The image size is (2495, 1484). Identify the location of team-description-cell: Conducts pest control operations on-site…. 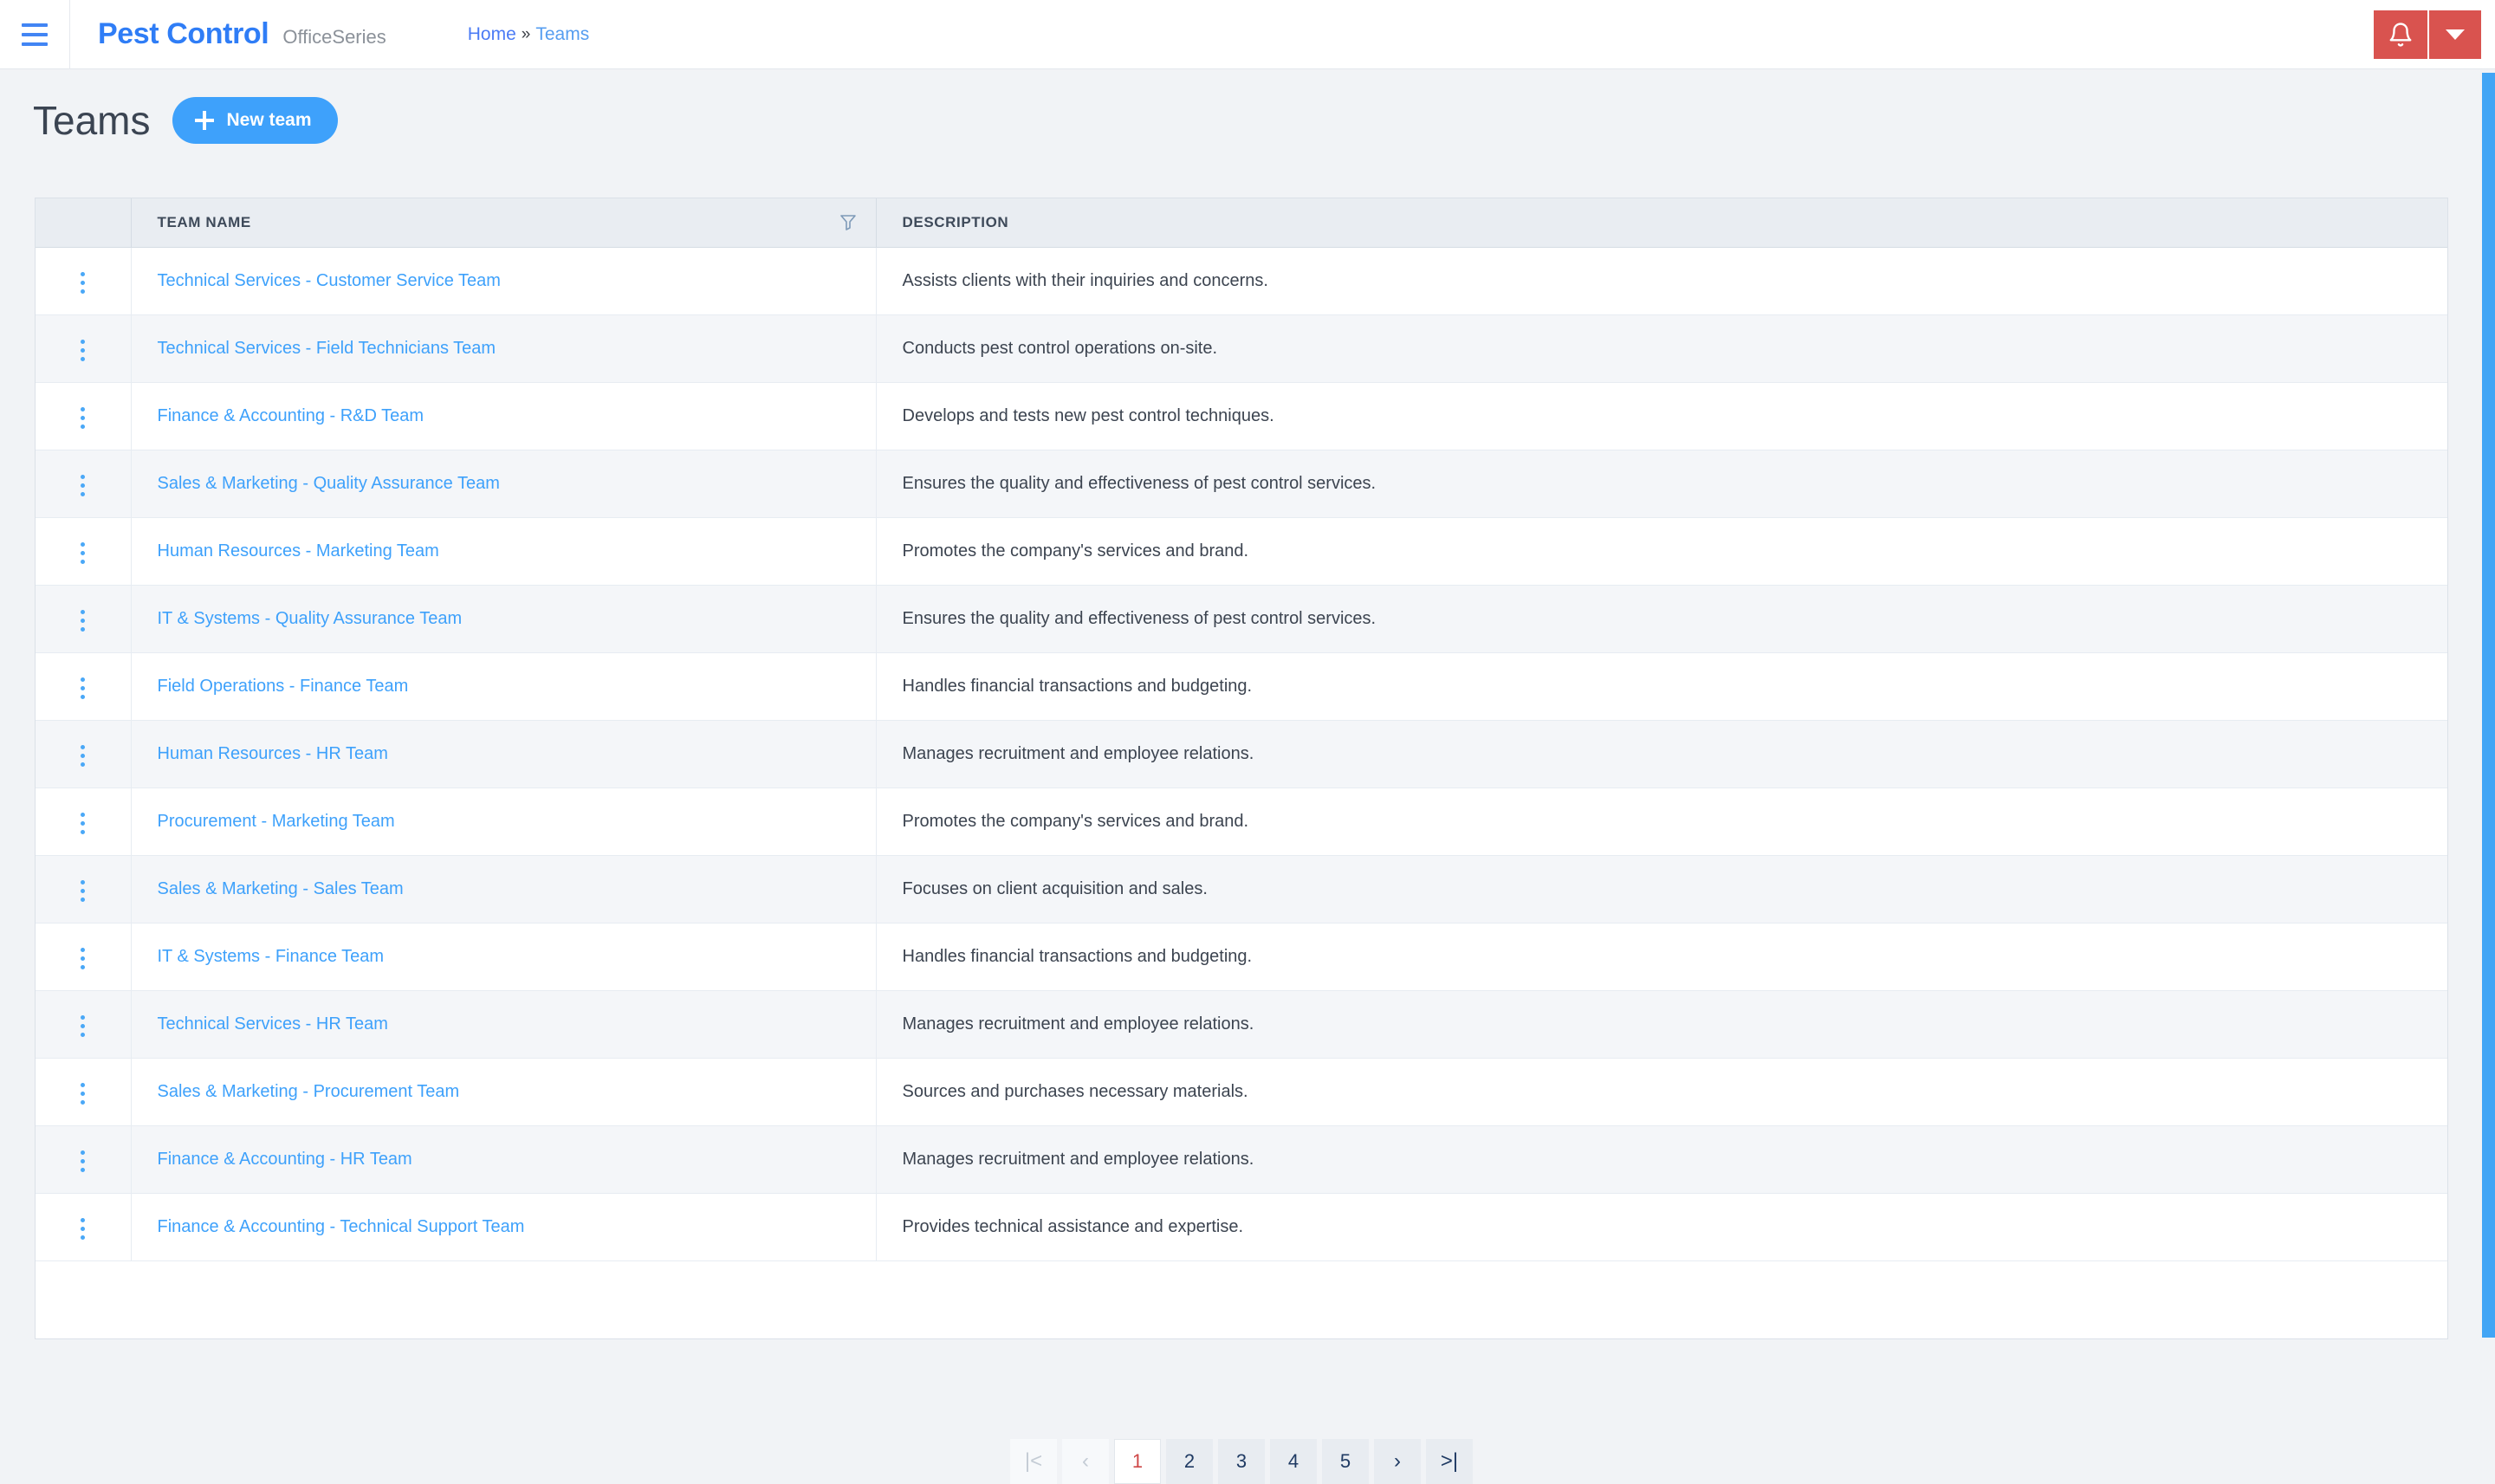
(1661, 348).